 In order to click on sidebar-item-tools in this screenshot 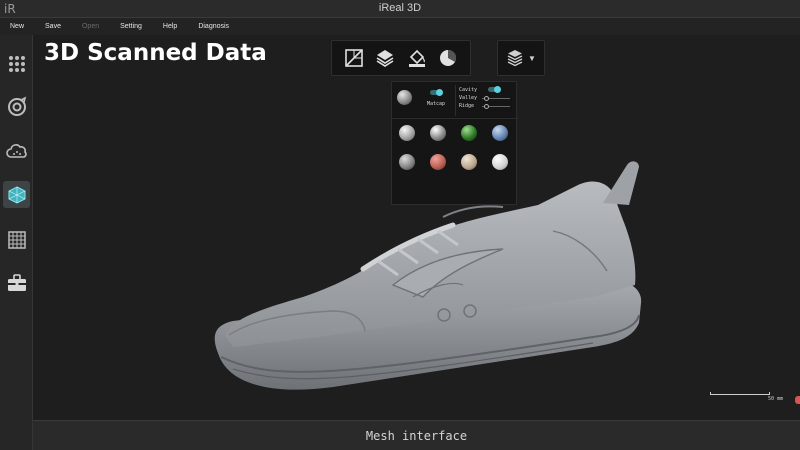, I will do `click(16, 282)`.